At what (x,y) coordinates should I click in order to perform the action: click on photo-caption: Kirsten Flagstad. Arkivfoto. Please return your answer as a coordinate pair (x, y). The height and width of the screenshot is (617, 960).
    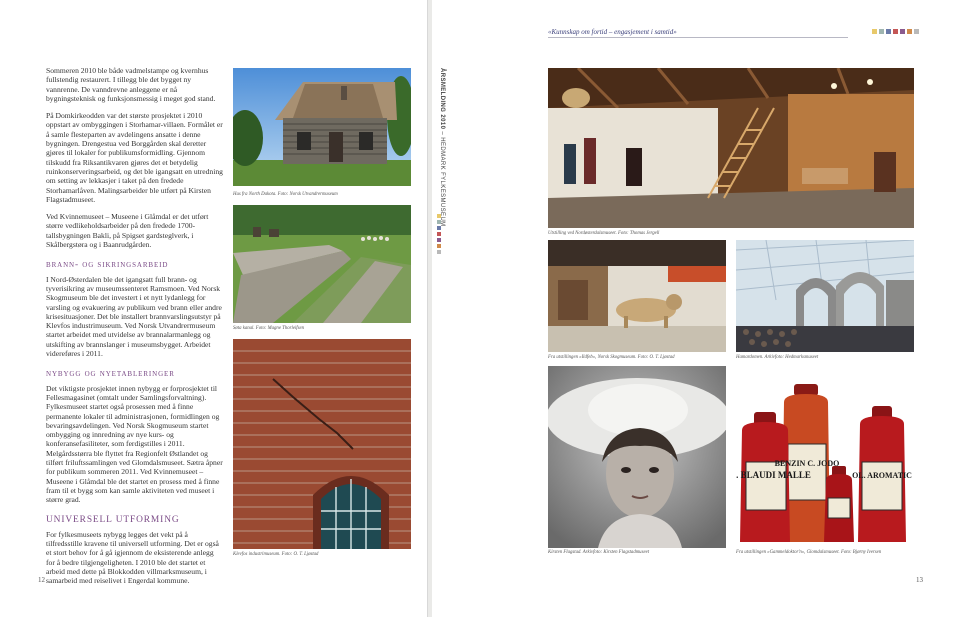
    Looking at the image, I should click on (599, 552).